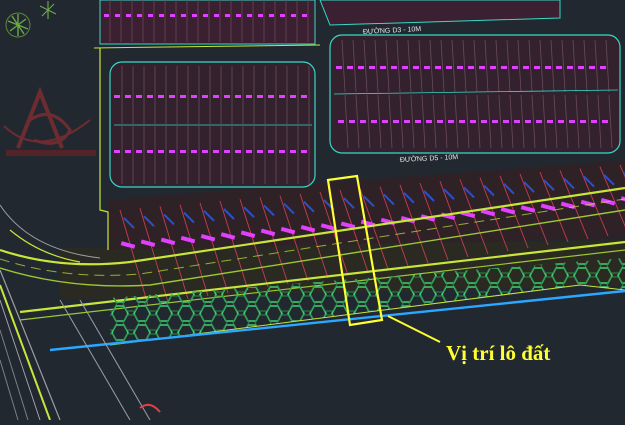 The height and width of the screenshot is (425, 625). I want to click on watermark-logo, so click(49, 121).